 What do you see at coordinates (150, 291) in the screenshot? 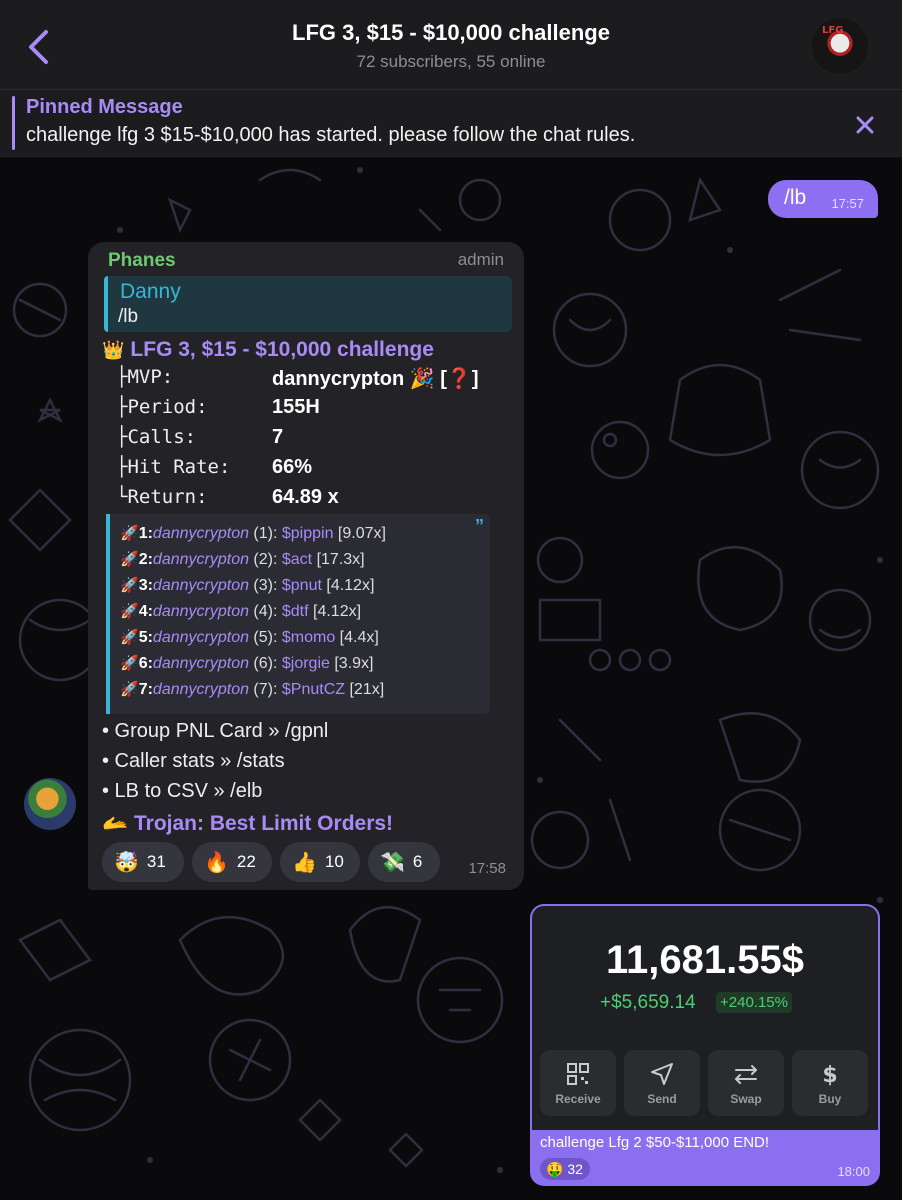
I see `reply-name: Danny` at bounding box center [150, 291].